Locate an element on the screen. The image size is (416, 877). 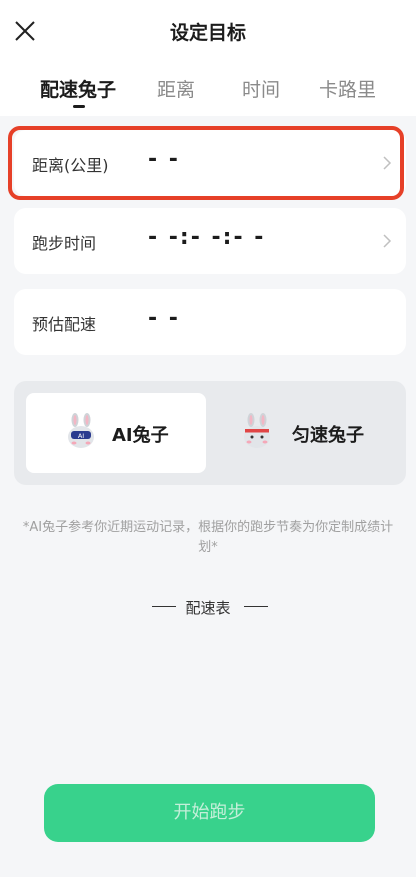
steady-rabbit-icon is located at coordinates (257, 430).